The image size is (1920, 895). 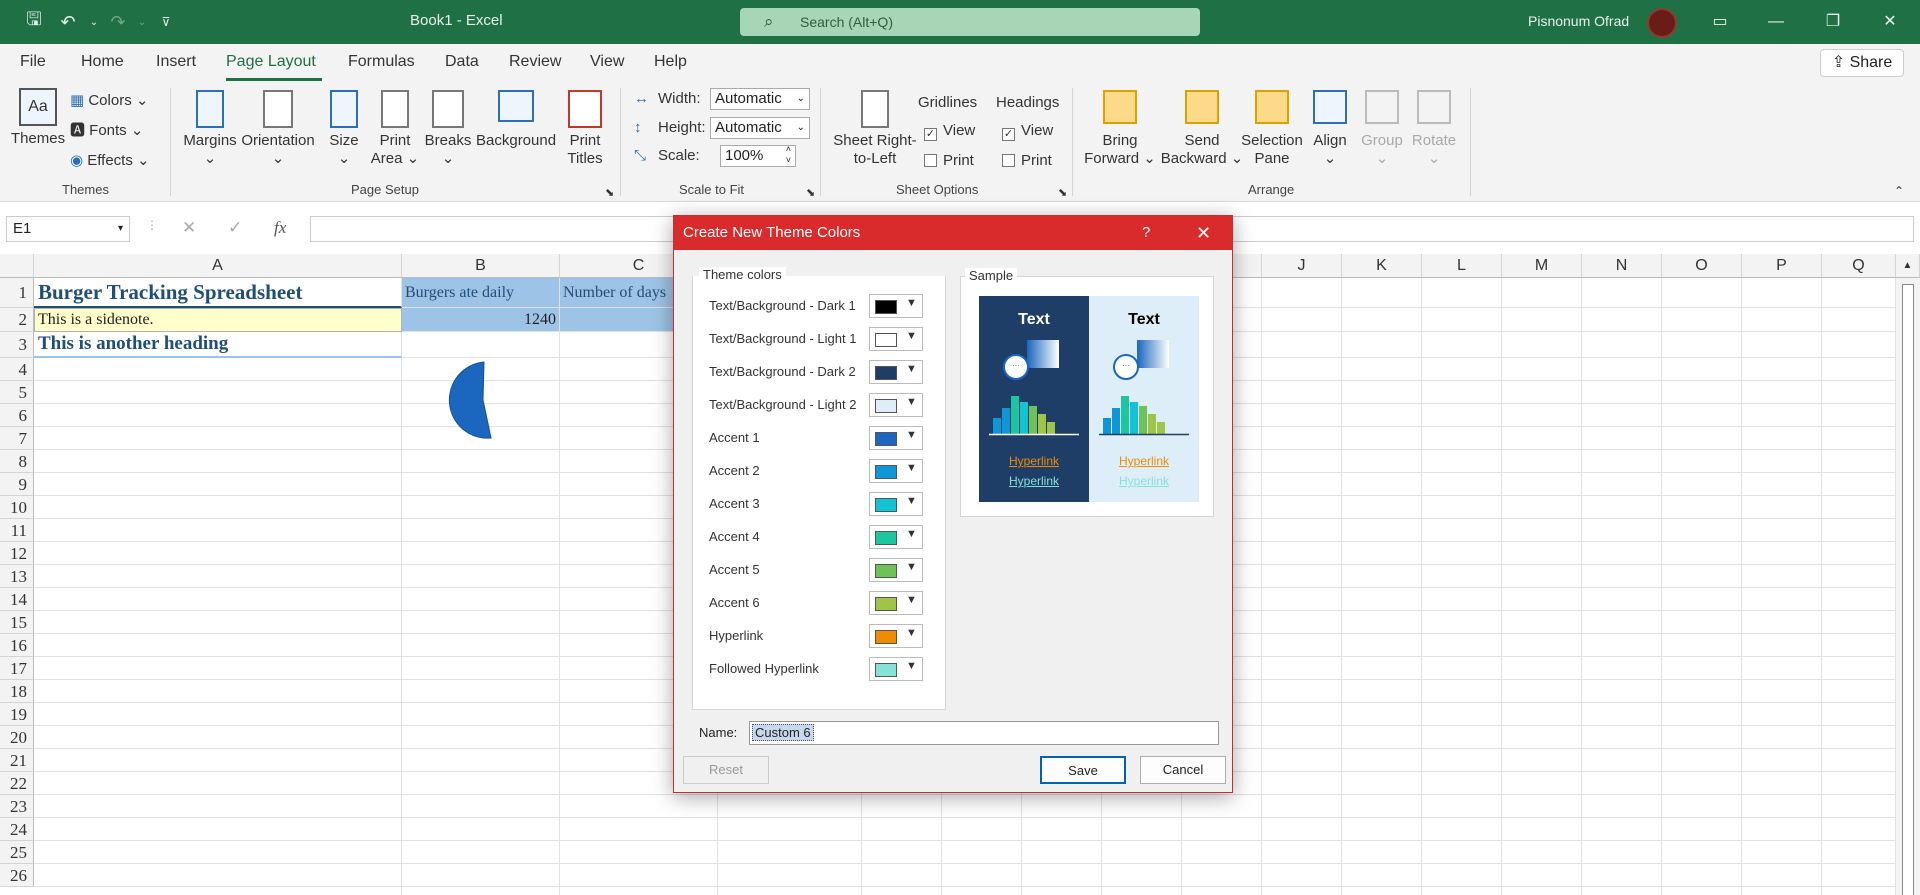 I want to click on row-header-3: 3, so click(x=17, y=345).